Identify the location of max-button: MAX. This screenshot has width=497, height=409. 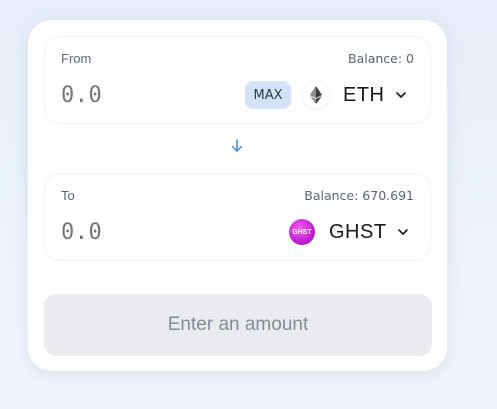
(268, 95).